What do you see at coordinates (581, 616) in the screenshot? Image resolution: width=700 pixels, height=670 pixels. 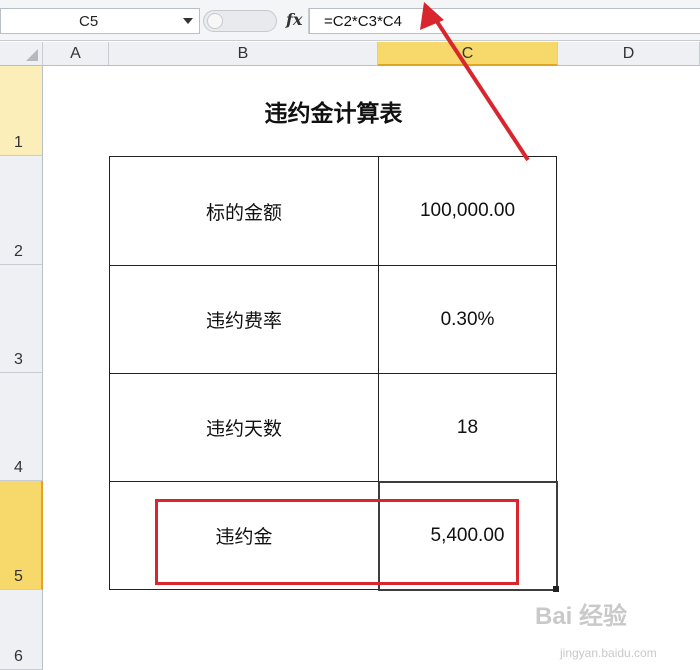 I see `watermark-logo: Bai 经验` at bounding box center [581, 616].